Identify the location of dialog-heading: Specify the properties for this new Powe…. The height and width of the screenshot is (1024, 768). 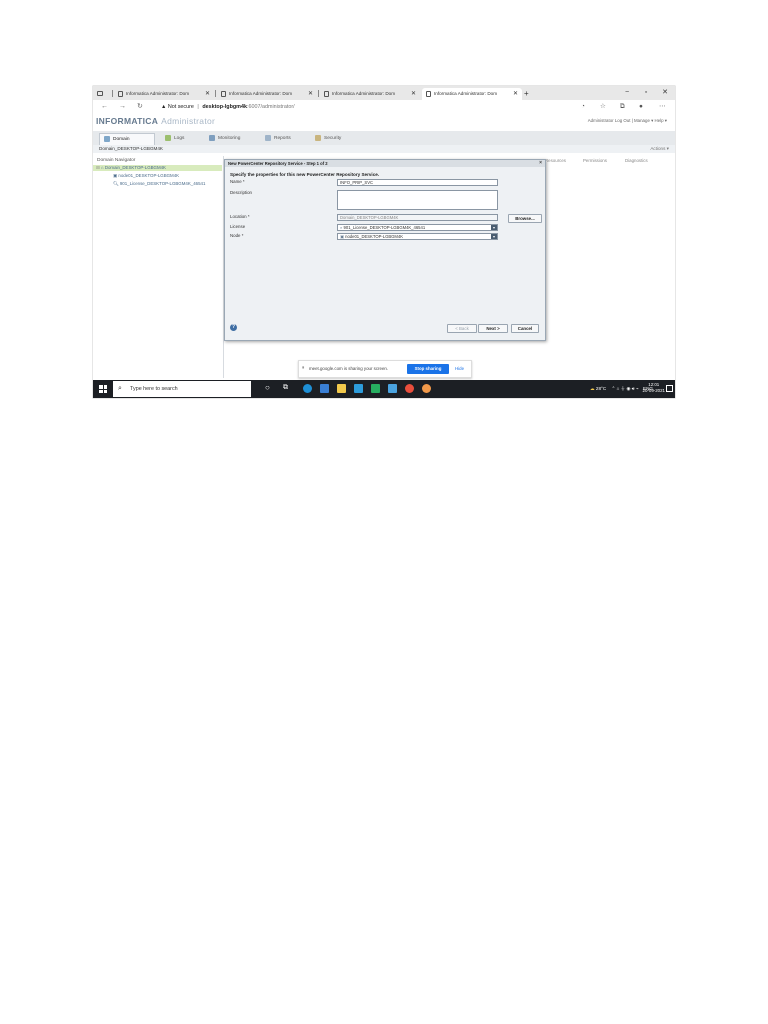
(305, 174).